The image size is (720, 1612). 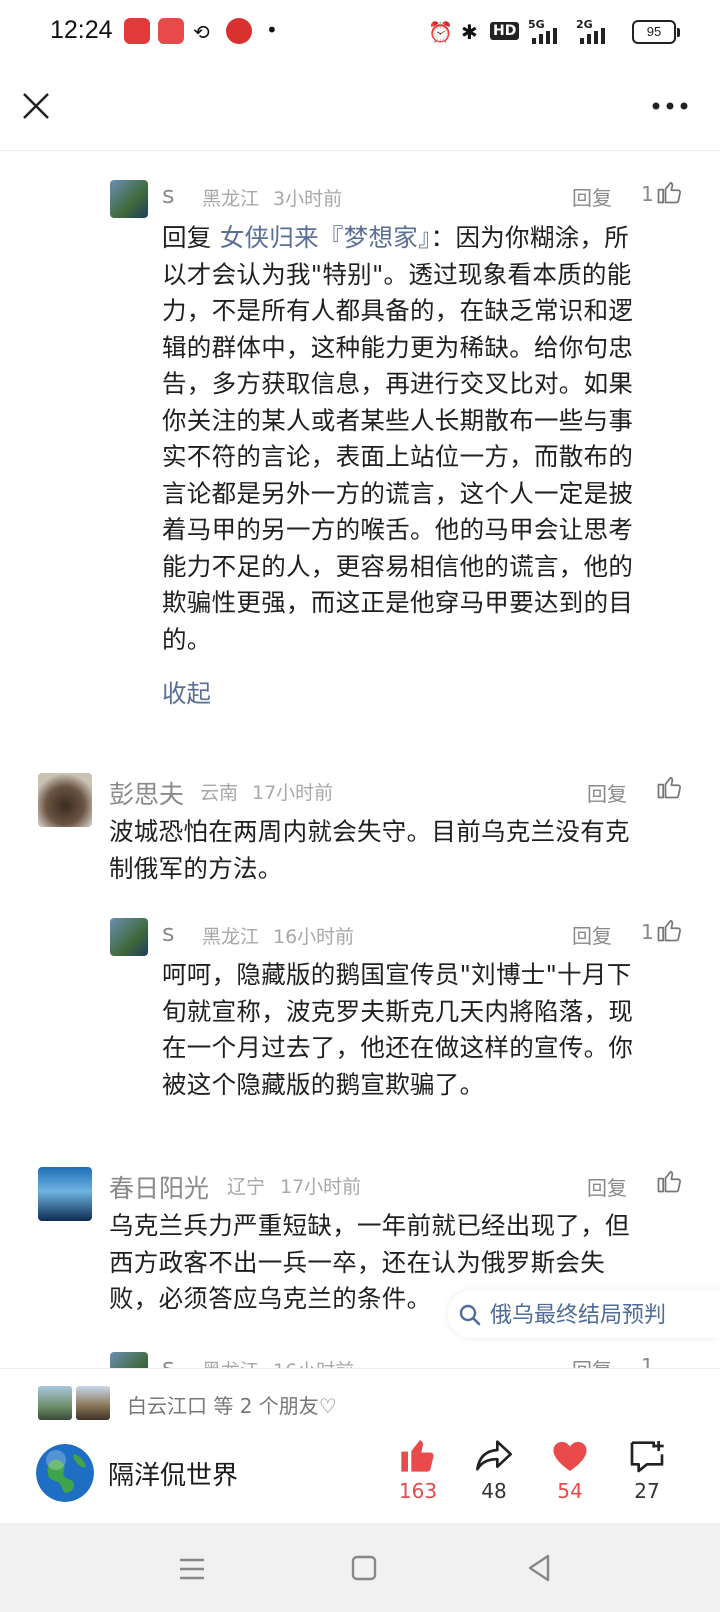 I want to click on search-icon, so click(x=470, y=1315).